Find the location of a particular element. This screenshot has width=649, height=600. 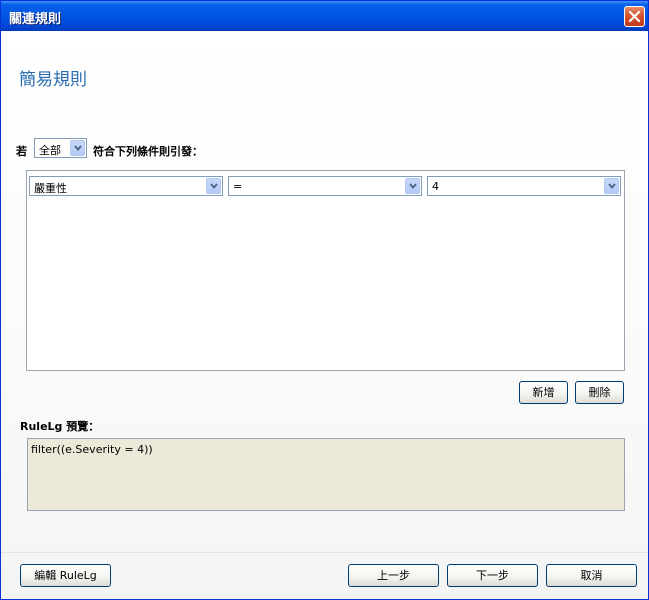

match-mode-dropdown-button is located at coordinates (77, 148).